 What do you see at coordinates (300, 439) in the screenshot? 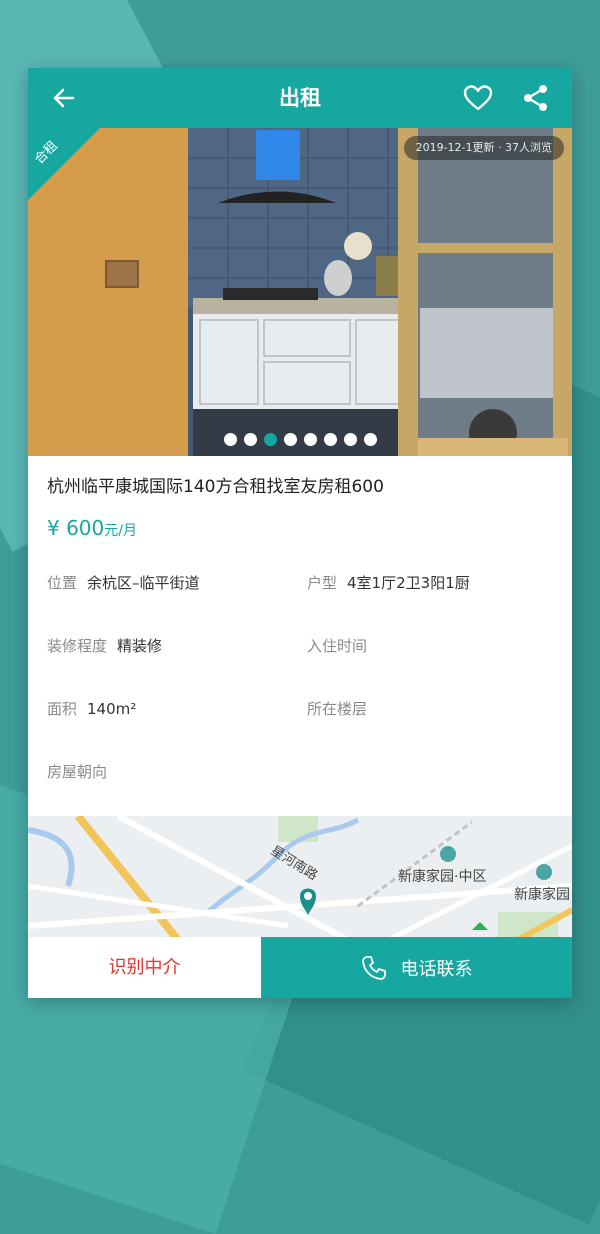
I see `carousel-indicator` at bounding box center [300, 439].